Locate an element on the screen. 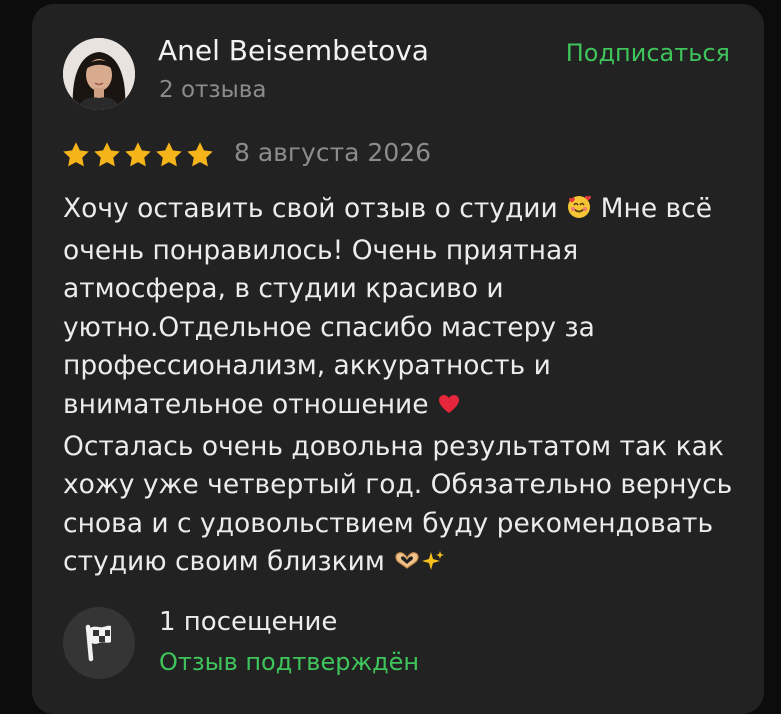  rating-stars is located at coordinates (138, 155).